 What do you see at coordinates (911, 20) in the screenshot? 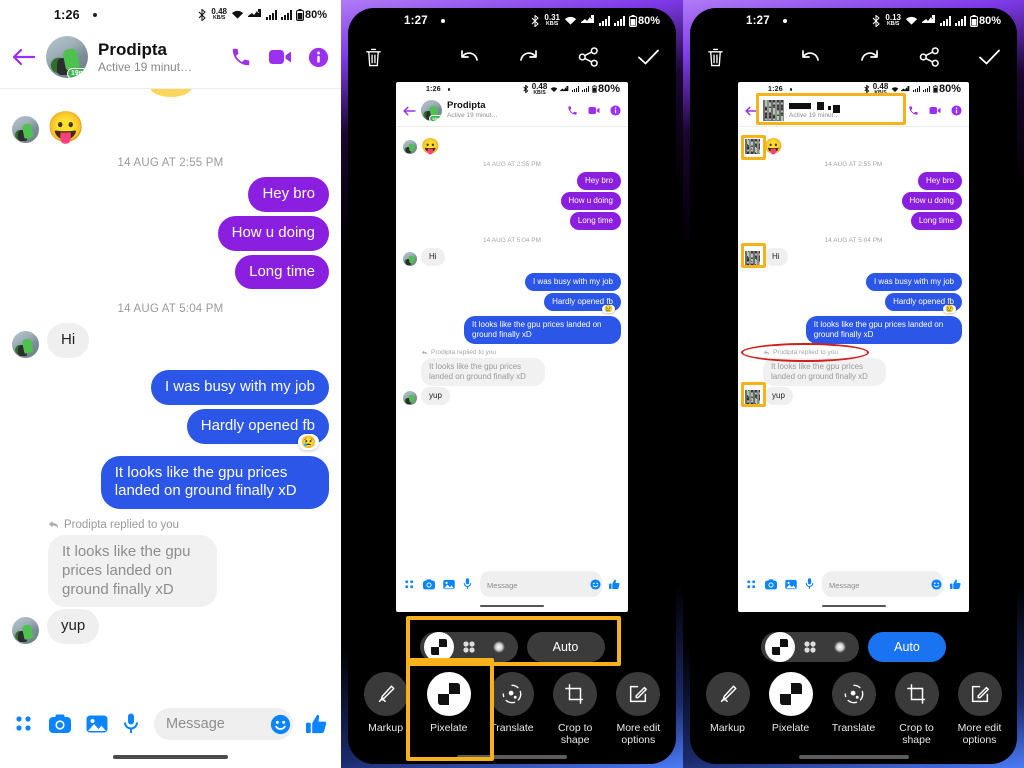
I see `wifi-icon` at bounding box center [911, 20].